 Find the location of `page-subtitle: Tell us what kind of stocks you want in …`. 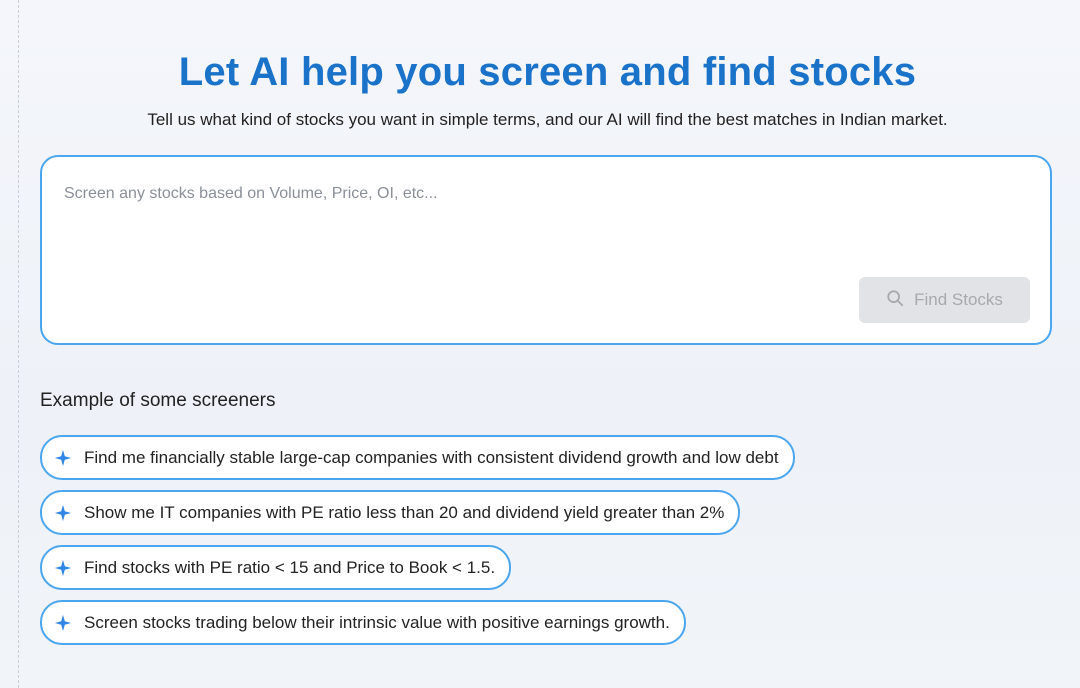

page-subtitle: Tell us what kind of stocks you want in … is located at coordinates (547, 119).